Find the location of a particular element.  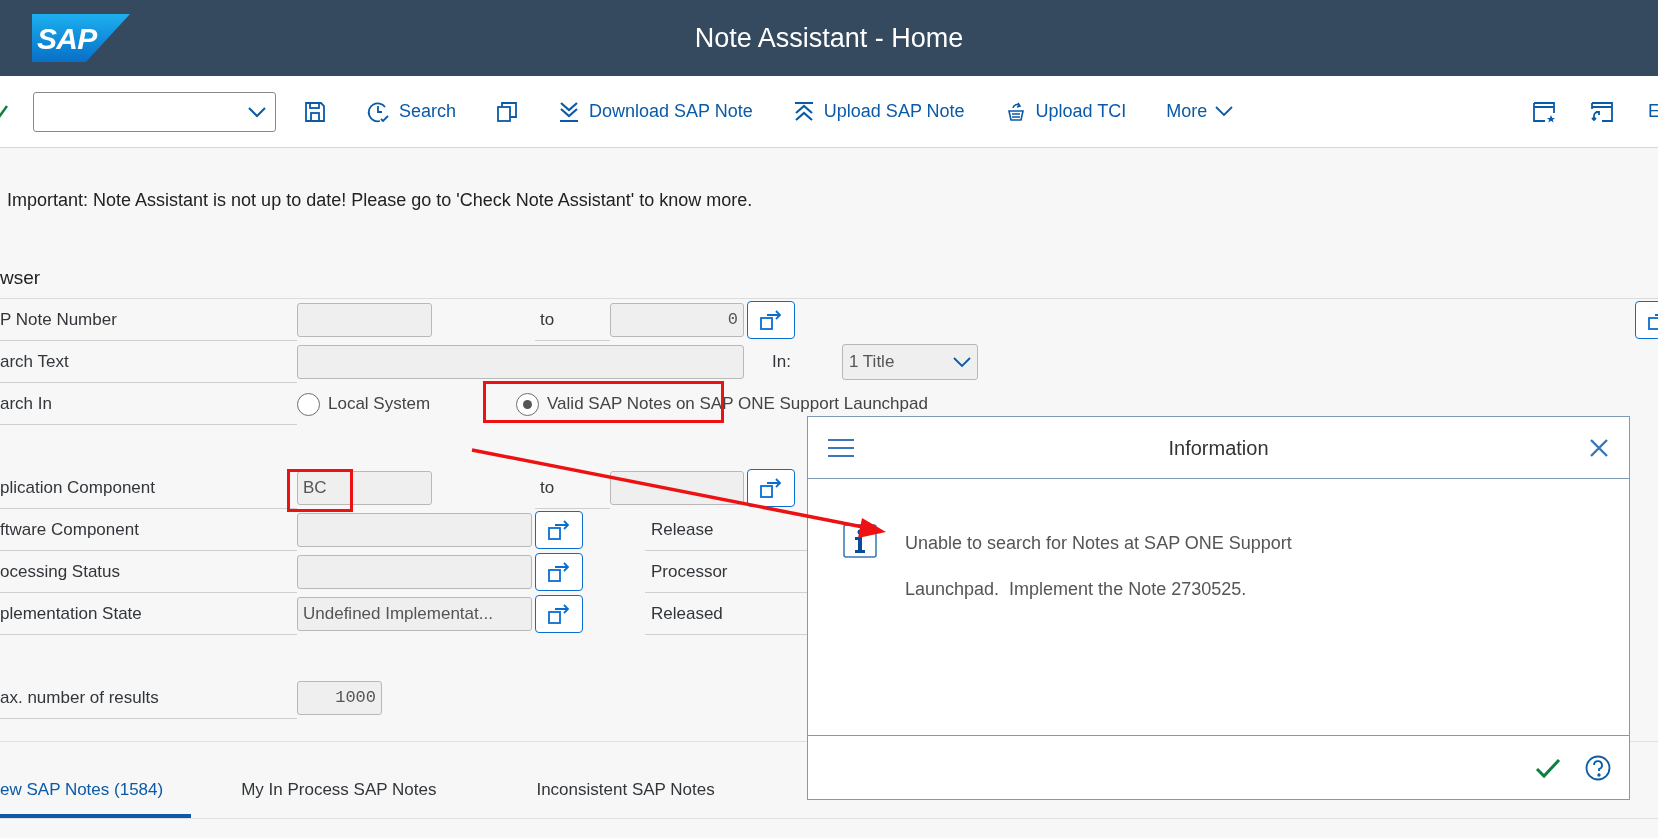

dialog-message: Launchpad. Implement the Note 2730525. is located at coordinates (1076, 589).